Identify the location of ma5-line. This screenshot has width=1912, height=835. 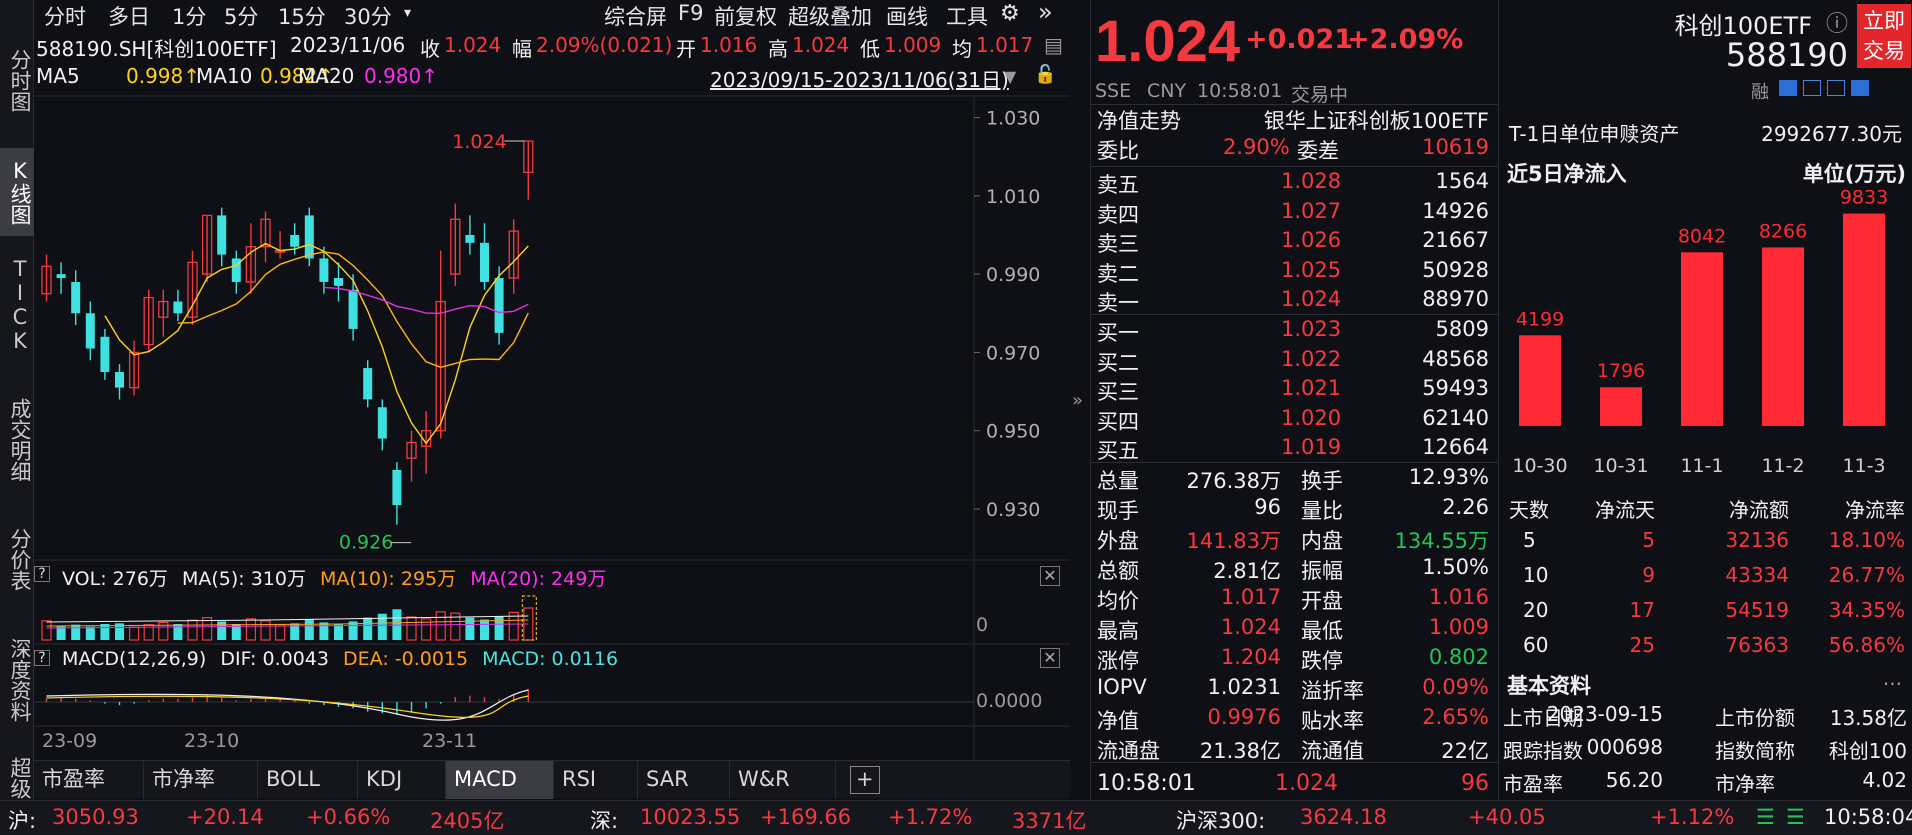
(316, 343).